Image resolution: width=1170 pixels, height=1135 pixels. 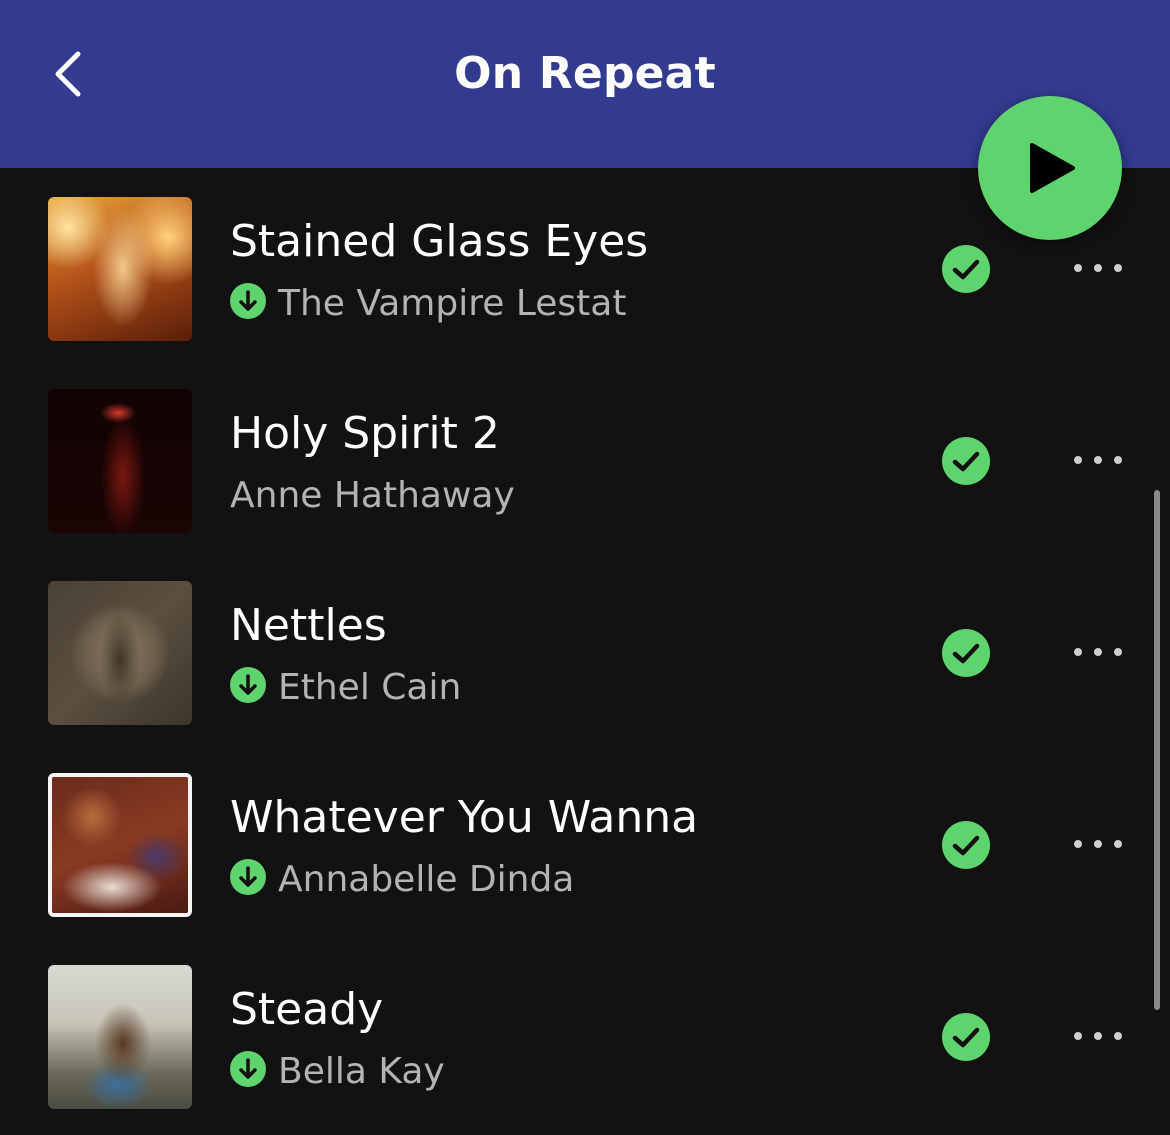 I want to click on scrollbar, so click(x=1157, y=750).